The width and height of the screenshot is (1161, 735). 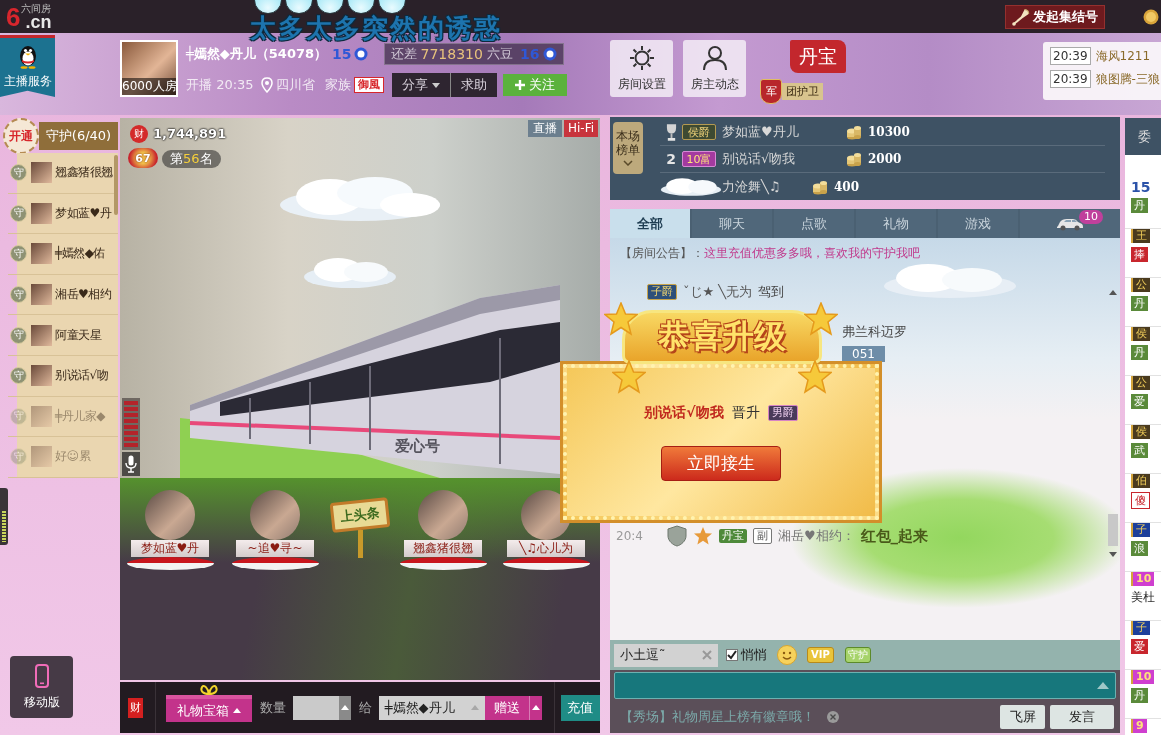 I want to click on gift-amount: 2000, so click(x=885, y=159).